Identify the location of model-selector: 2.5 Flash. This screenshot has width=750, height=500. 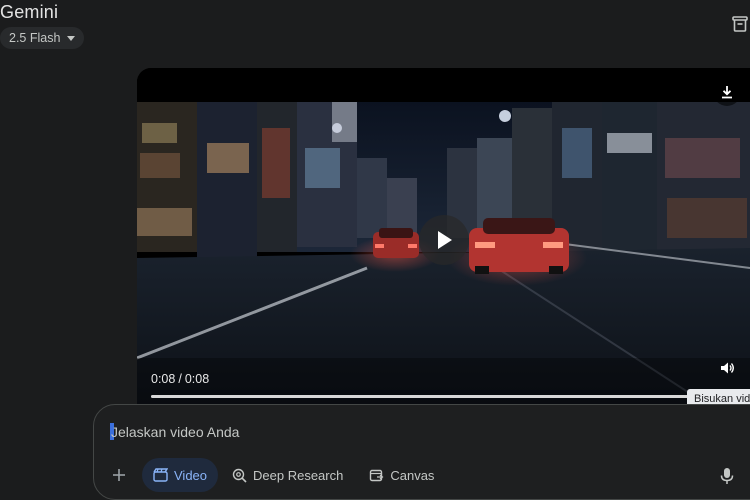
(42, 38).